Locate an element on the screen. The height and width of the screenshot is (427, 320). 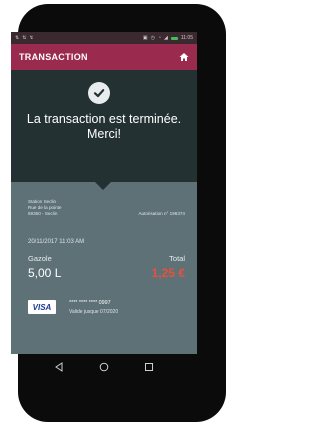
notification-icon: ↯ is located at coordinates (31, 38).